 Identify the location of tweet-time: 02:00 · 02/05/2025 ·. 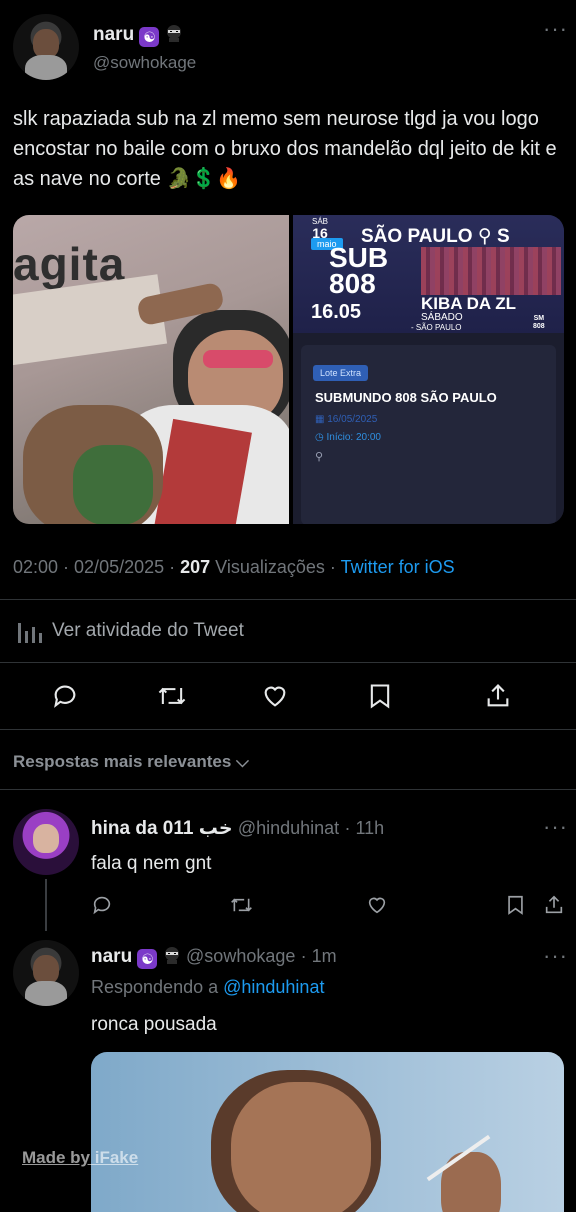
(97, 567).